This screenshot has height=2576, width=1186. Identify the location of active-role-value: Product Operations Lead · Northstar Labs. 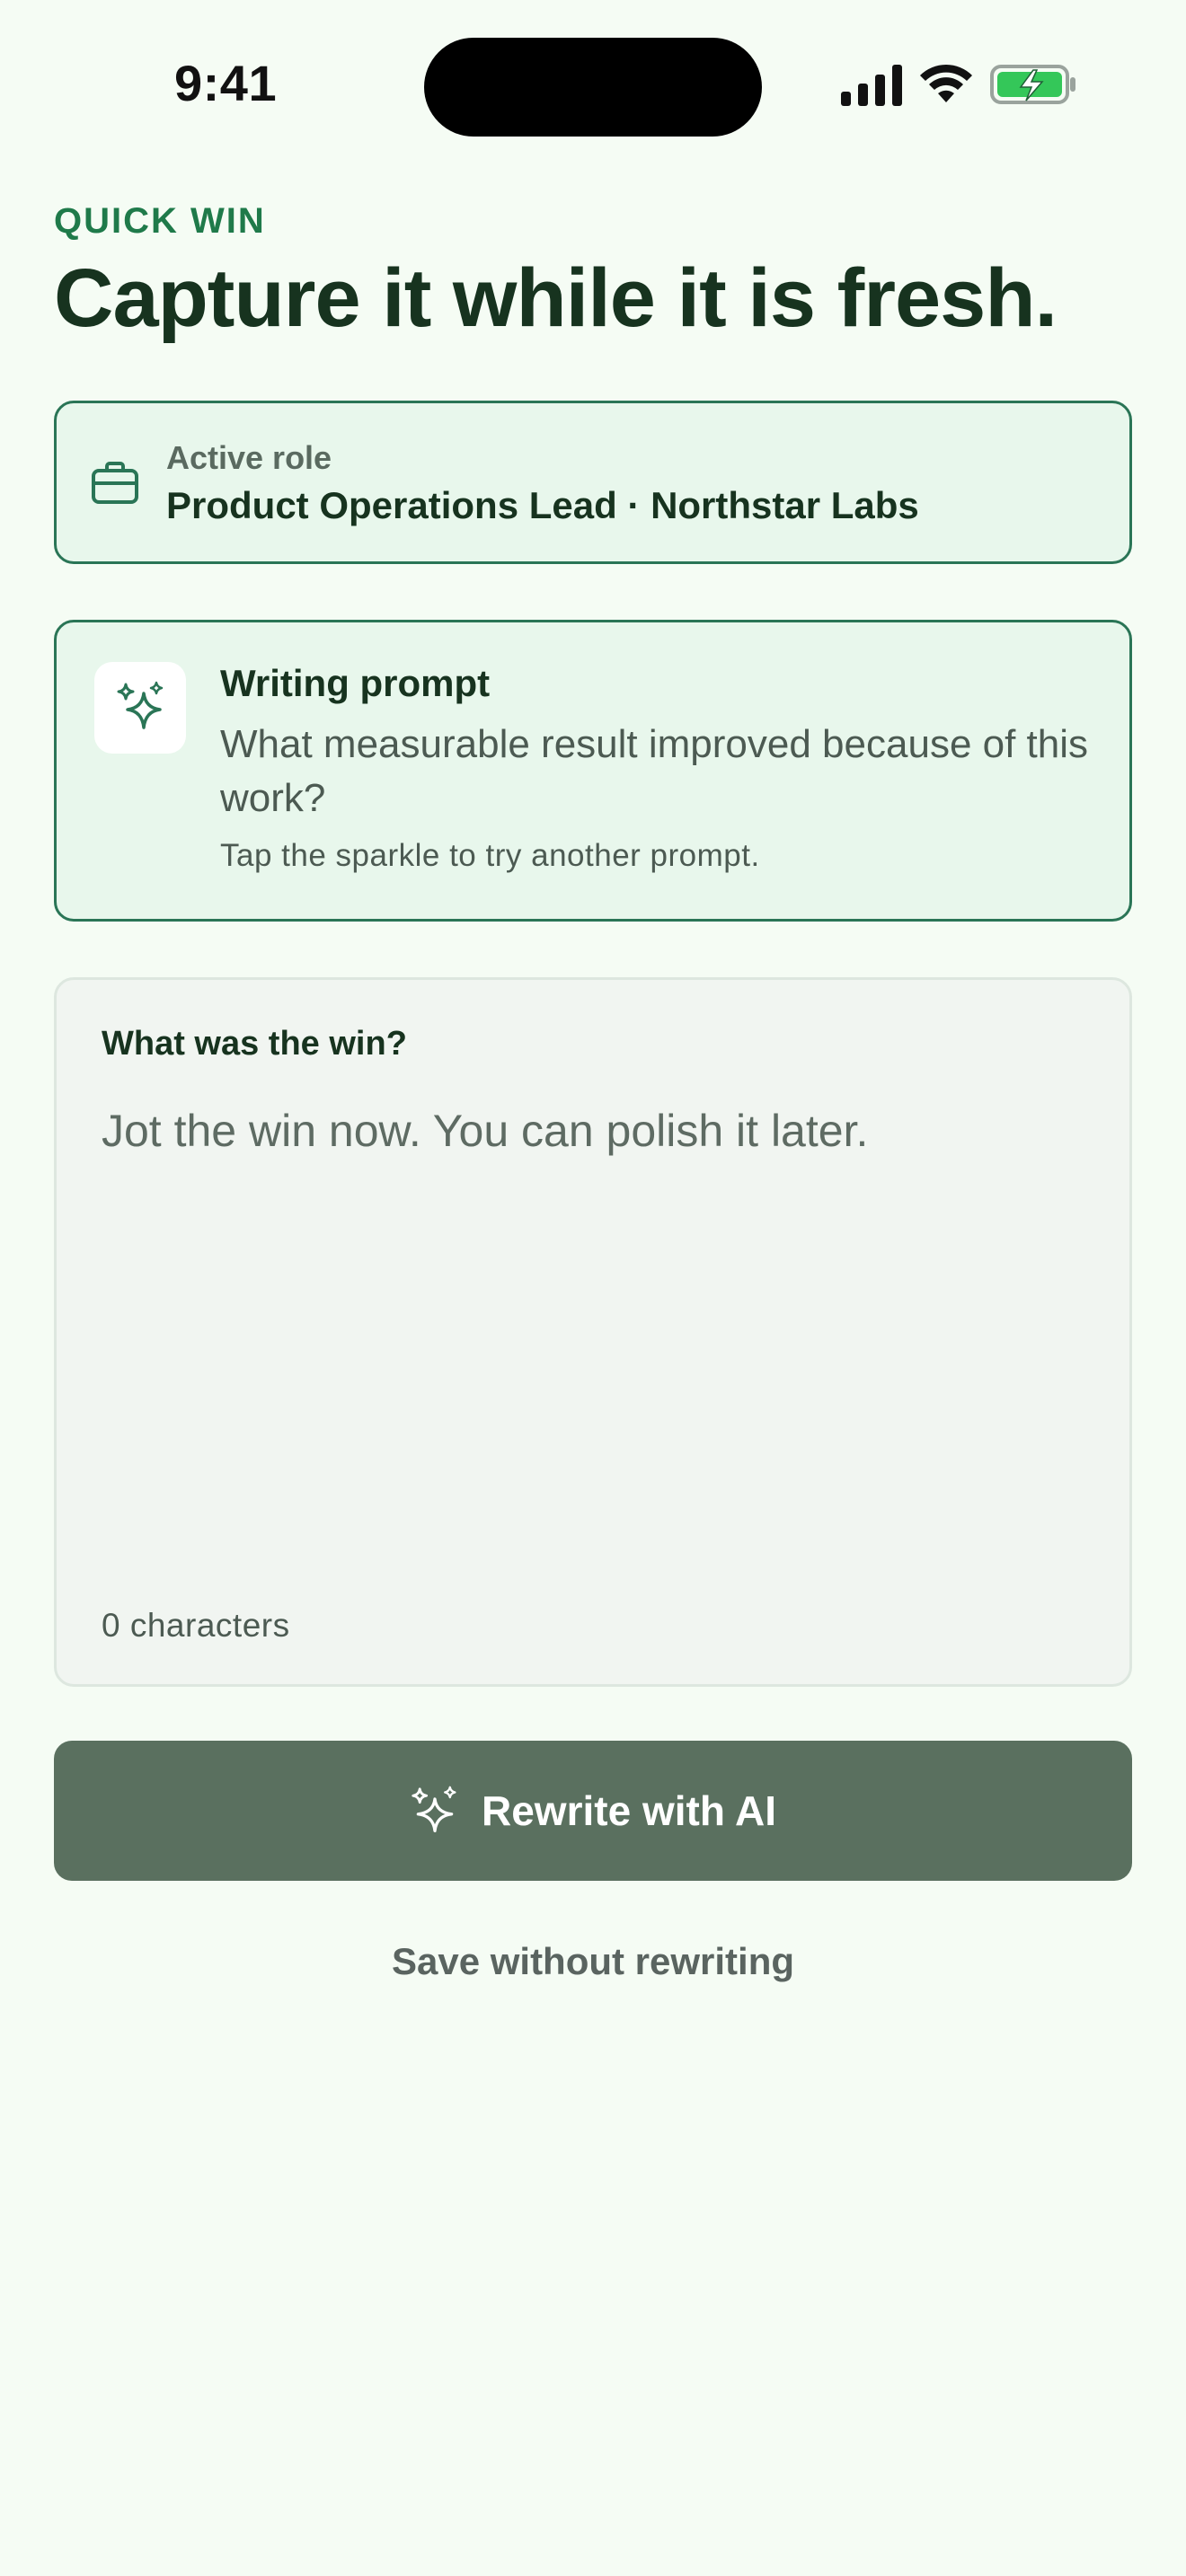
(542, 505).